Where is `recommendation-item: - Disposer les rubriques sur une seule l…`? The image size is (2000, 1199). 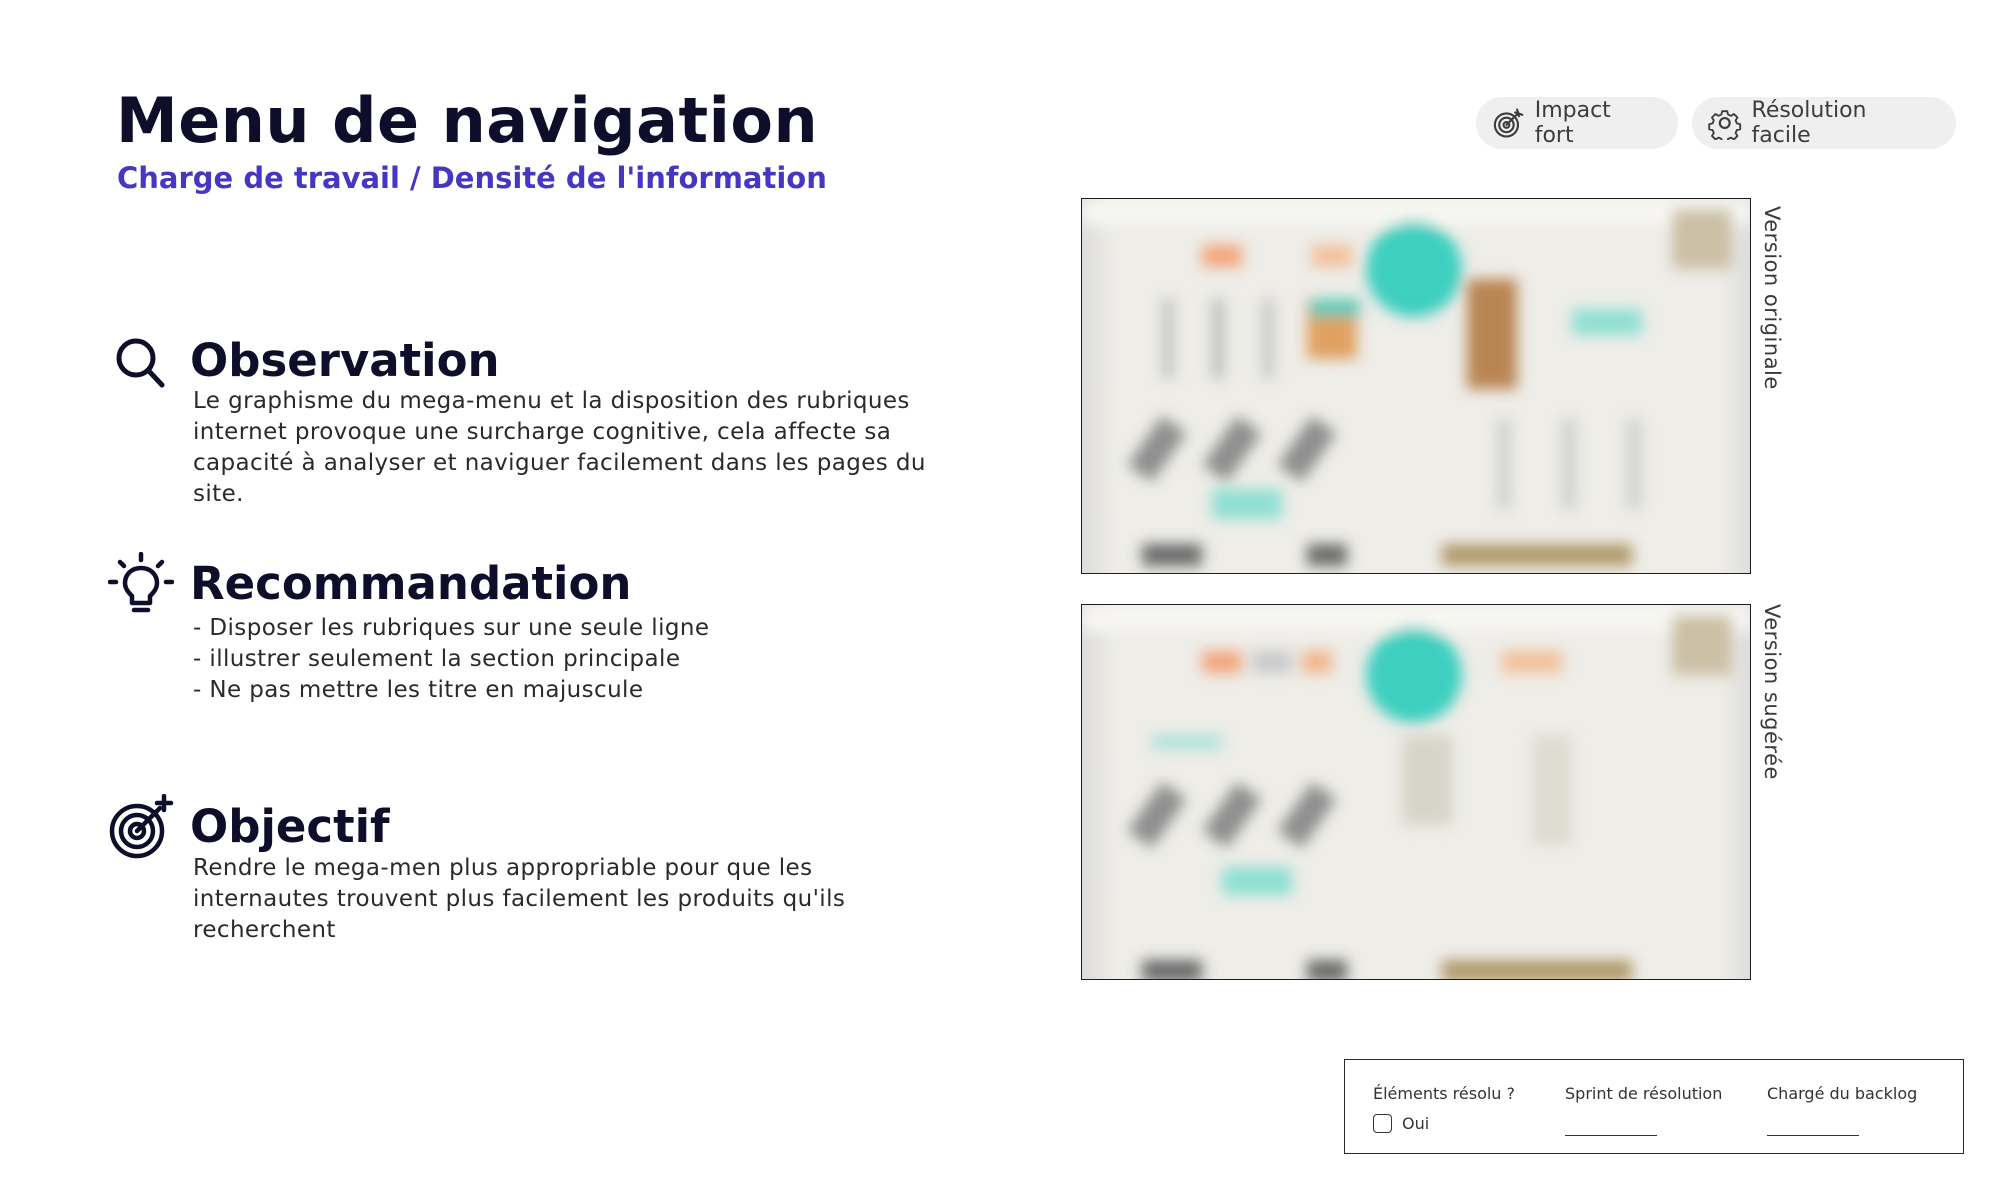
recommendation-item: - Disposer les rubriques sur une seule l… is located at coordinates (451, 628).